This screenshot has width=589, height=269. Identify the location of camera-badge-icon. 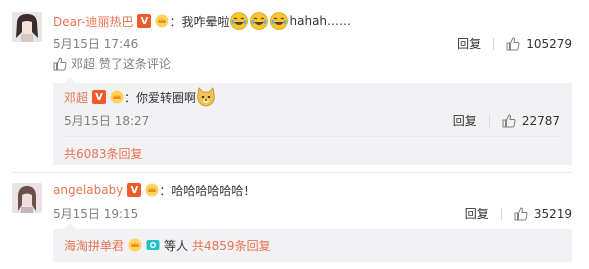
(153, 245).